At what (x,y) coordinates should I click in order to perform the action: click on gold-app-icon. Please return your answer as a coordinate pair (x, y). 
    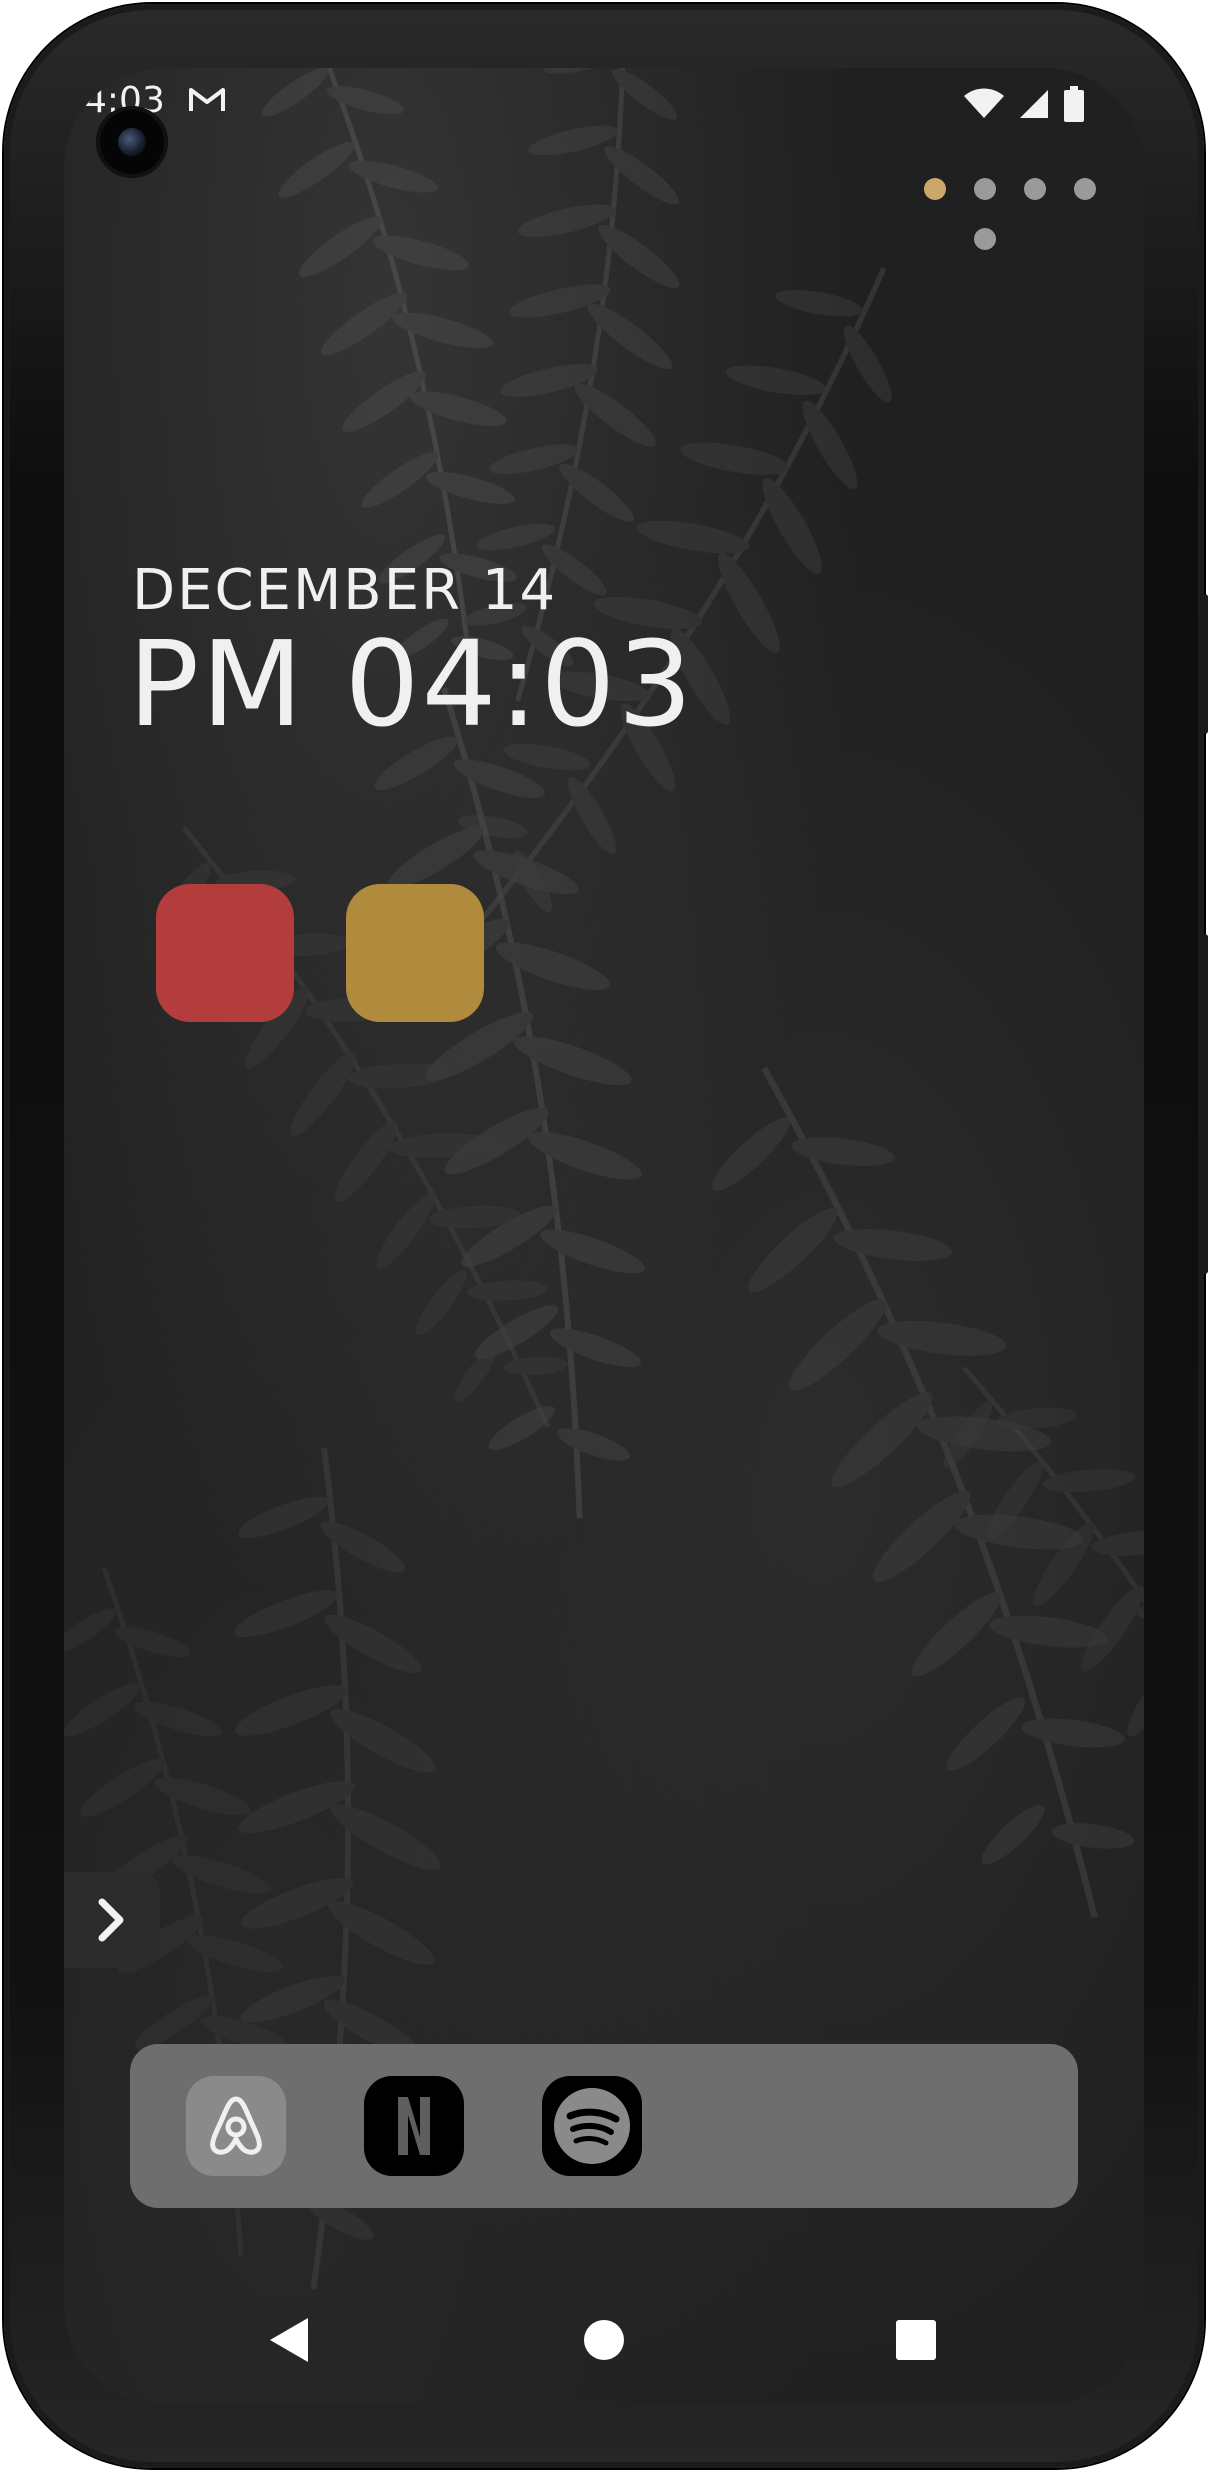
    Looking at the image, I should click on (415, 953).